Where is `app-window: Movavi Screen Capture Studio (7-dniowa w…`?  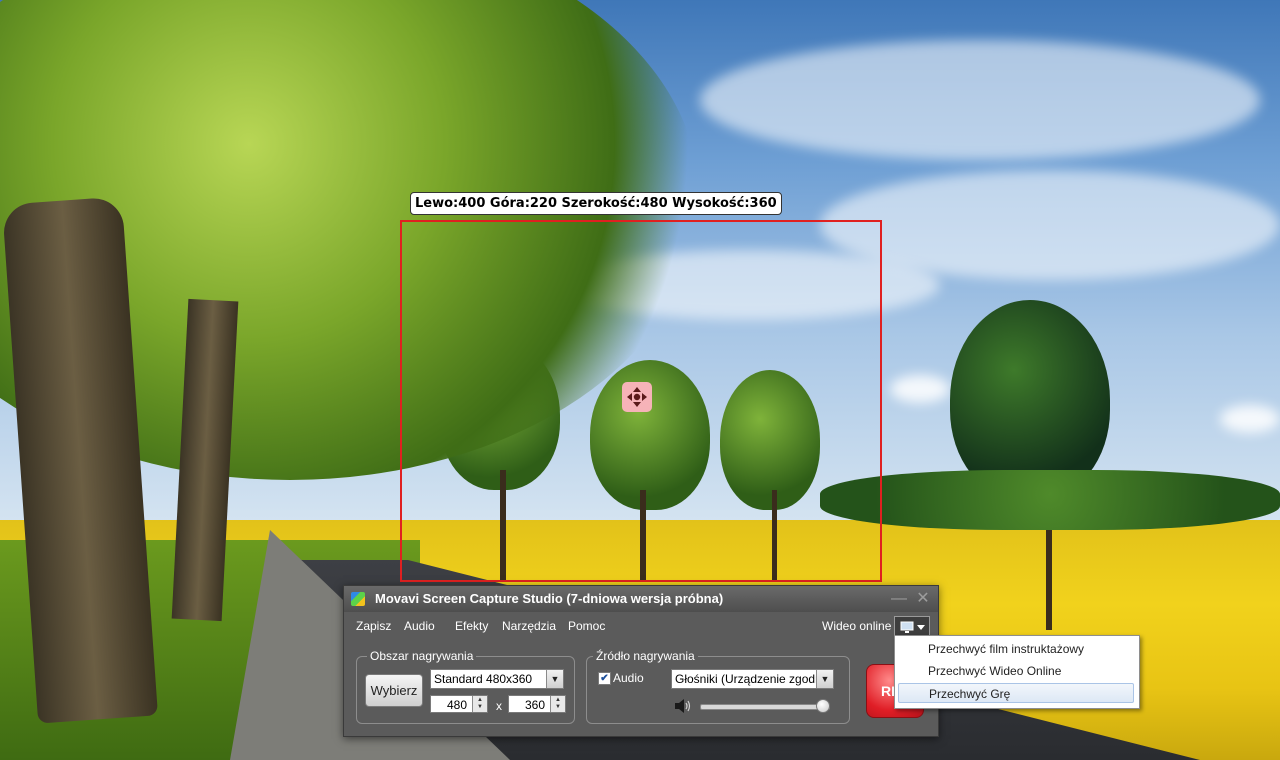
app-window: Movavi Screen Capture Studio (7-dniowa w… is located at coordinates (641, 661).